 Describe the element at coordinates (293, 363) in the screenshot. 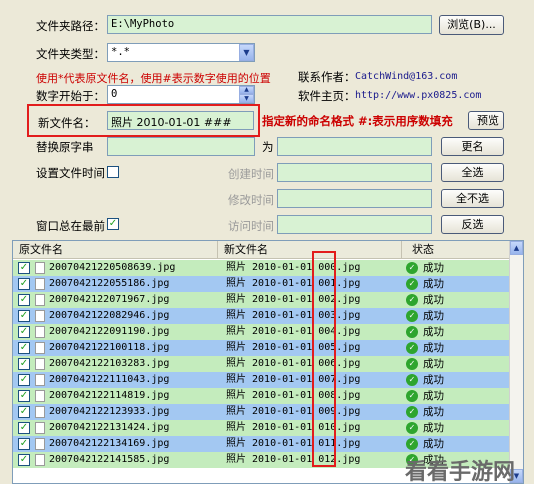

I see `new-filename: 照片 2010-01-01 006.jpg` at that location.